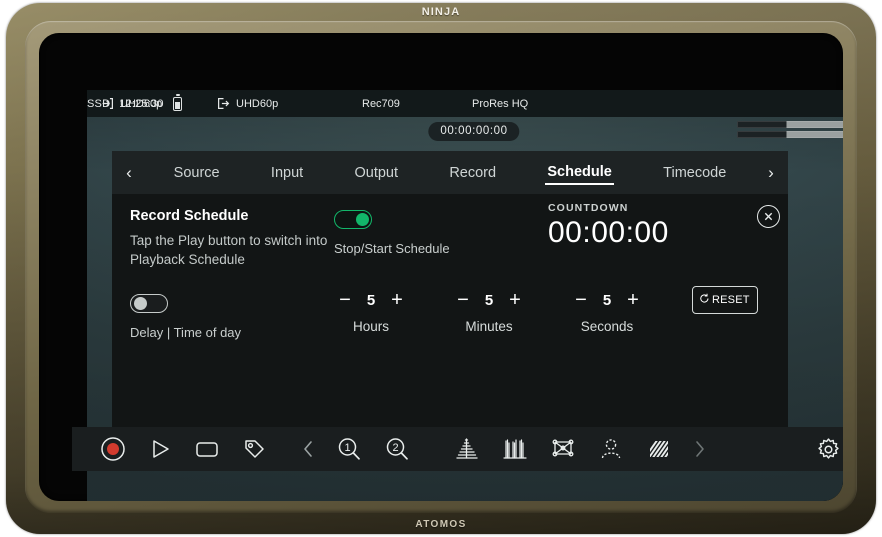 The width and height of the screenshot is (882, 537). I want to click on delay-time-of-day-group: Delay | Time of day, so click(176, 317).